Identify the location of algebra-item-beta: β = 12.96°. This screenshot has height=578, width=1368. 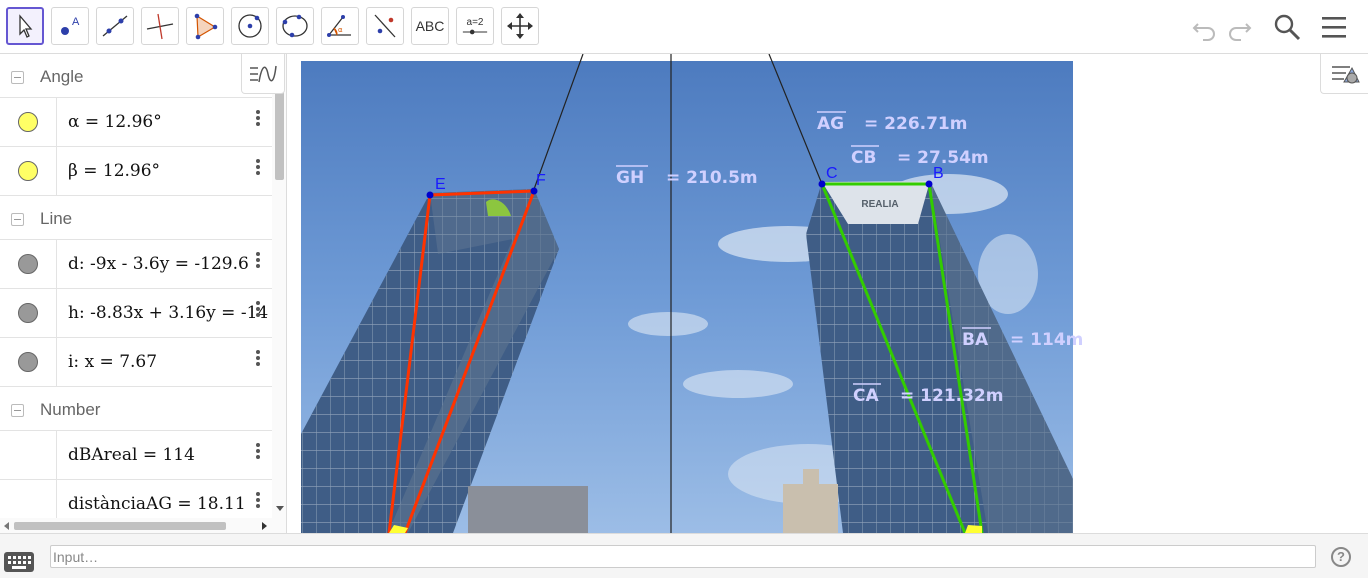
(136, 171).